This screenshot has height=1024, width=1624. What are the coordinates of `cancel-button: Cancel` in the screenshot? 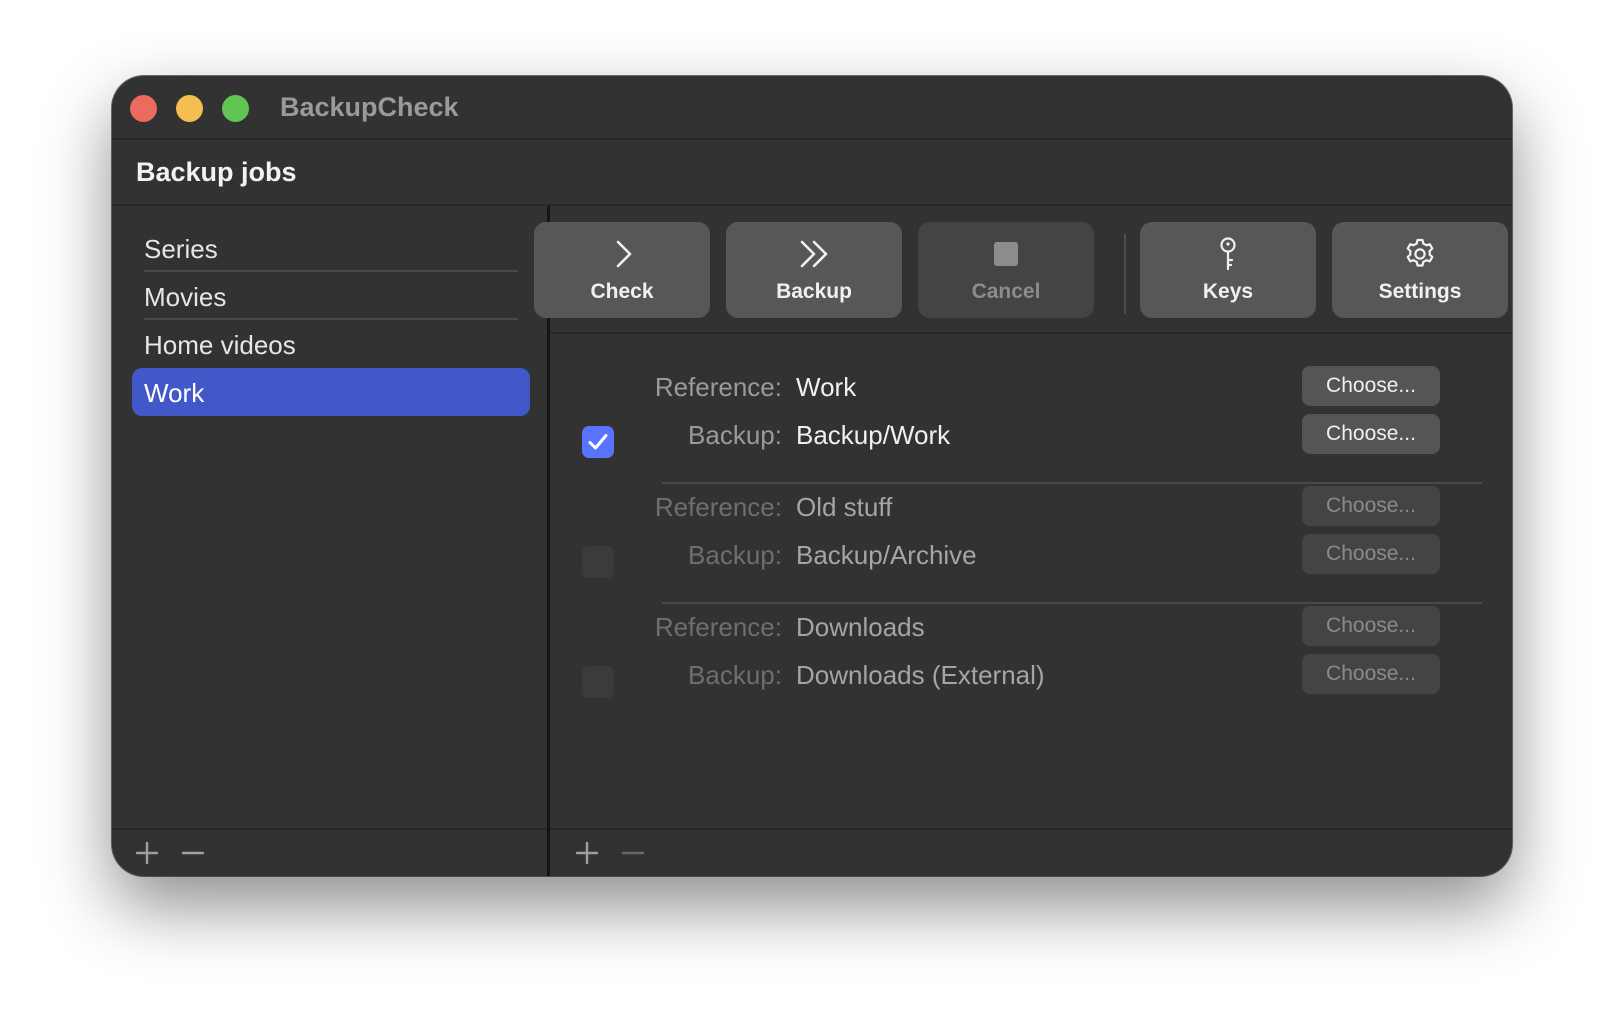 It's located at (1006, 270).